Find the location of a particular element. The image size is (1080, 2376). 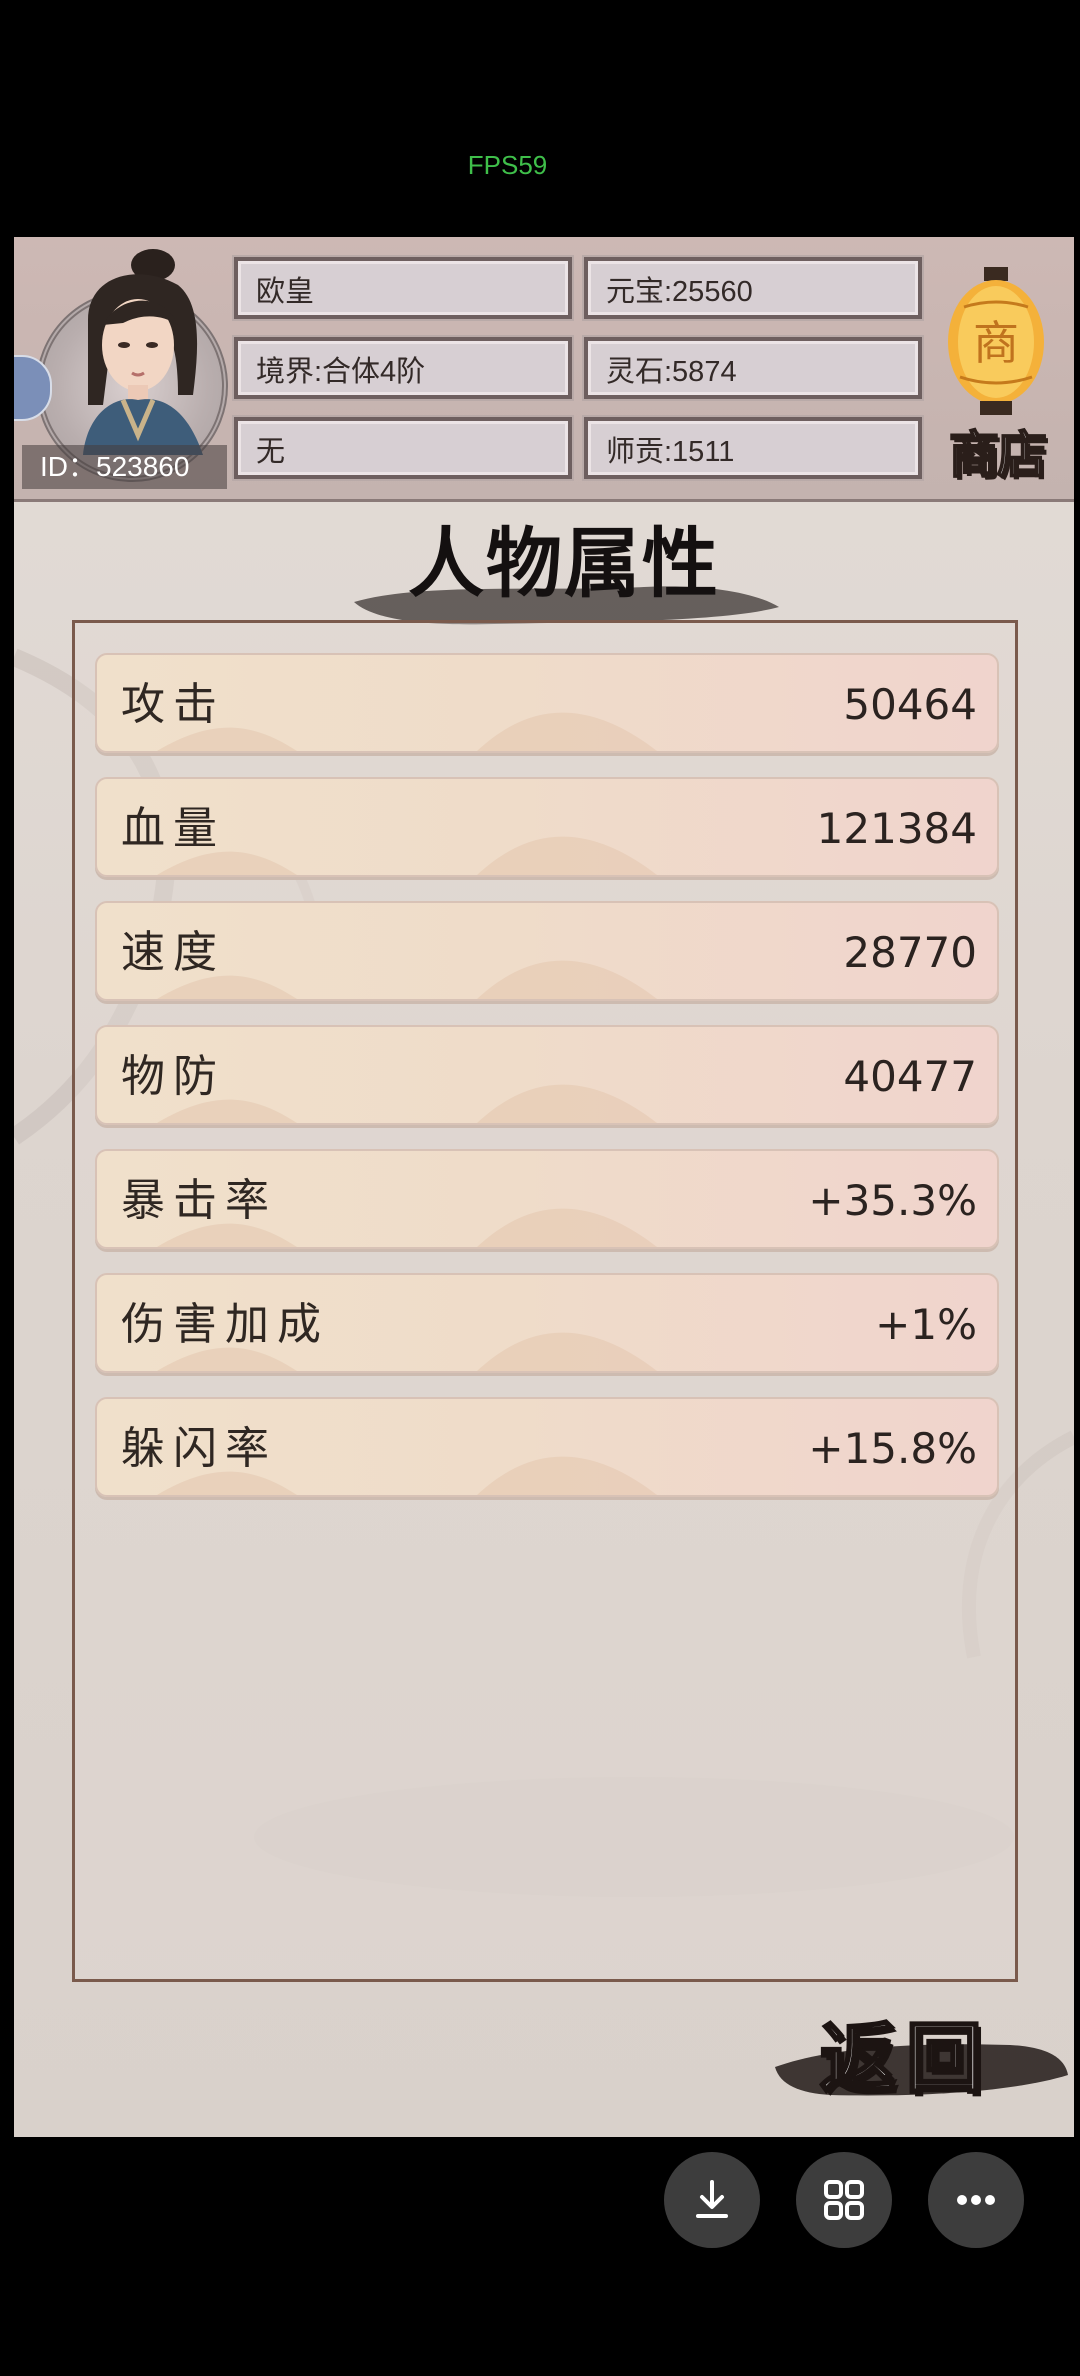

stat-label: 攻击 is located at coordinates (173, 704).